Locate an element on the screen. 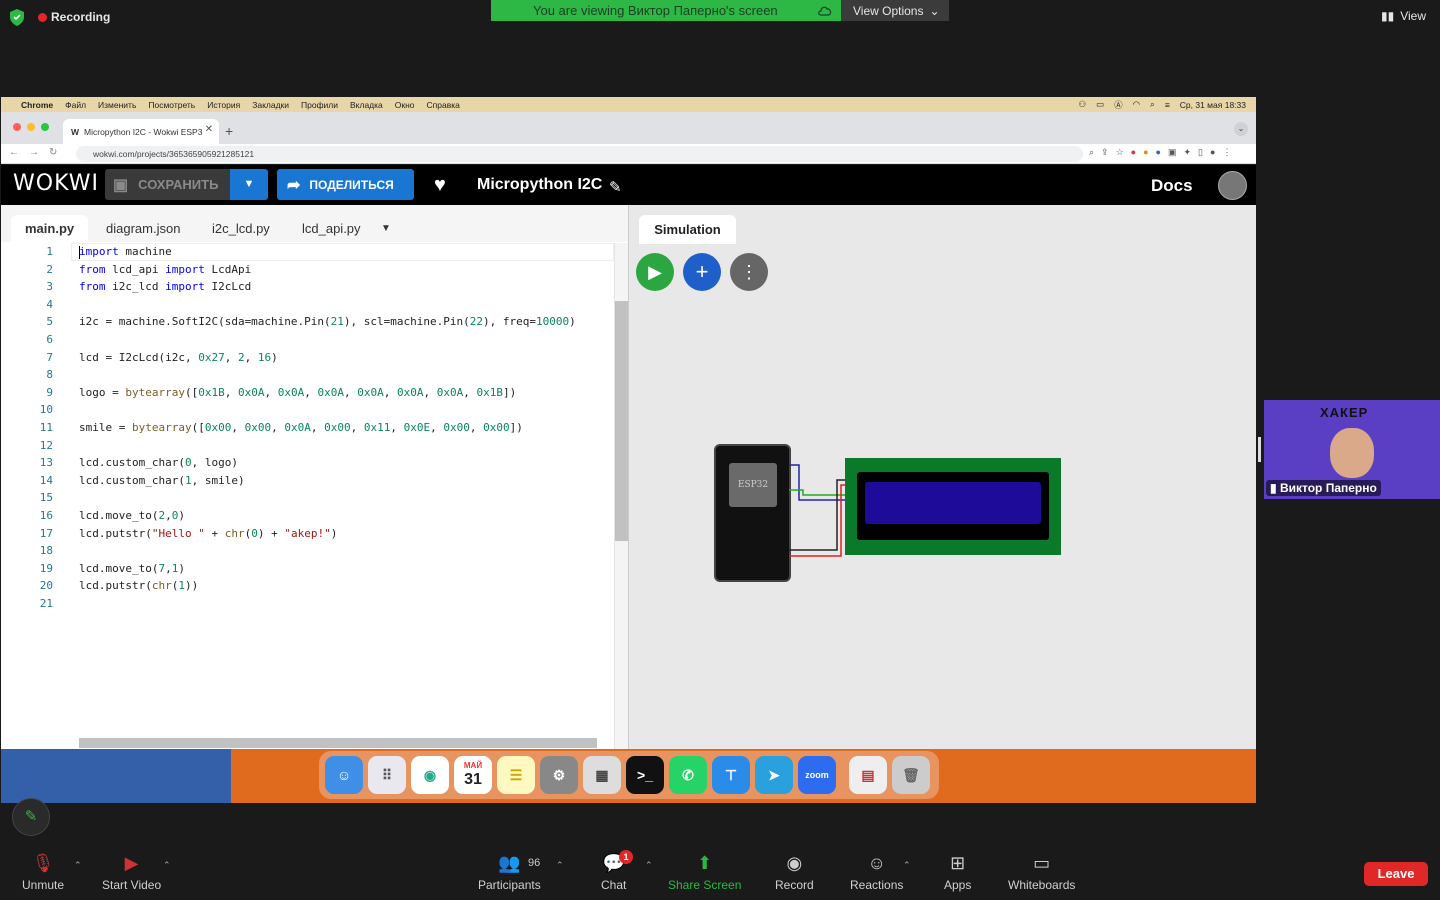  code-line: 8 is located at coordinates (307, 375).